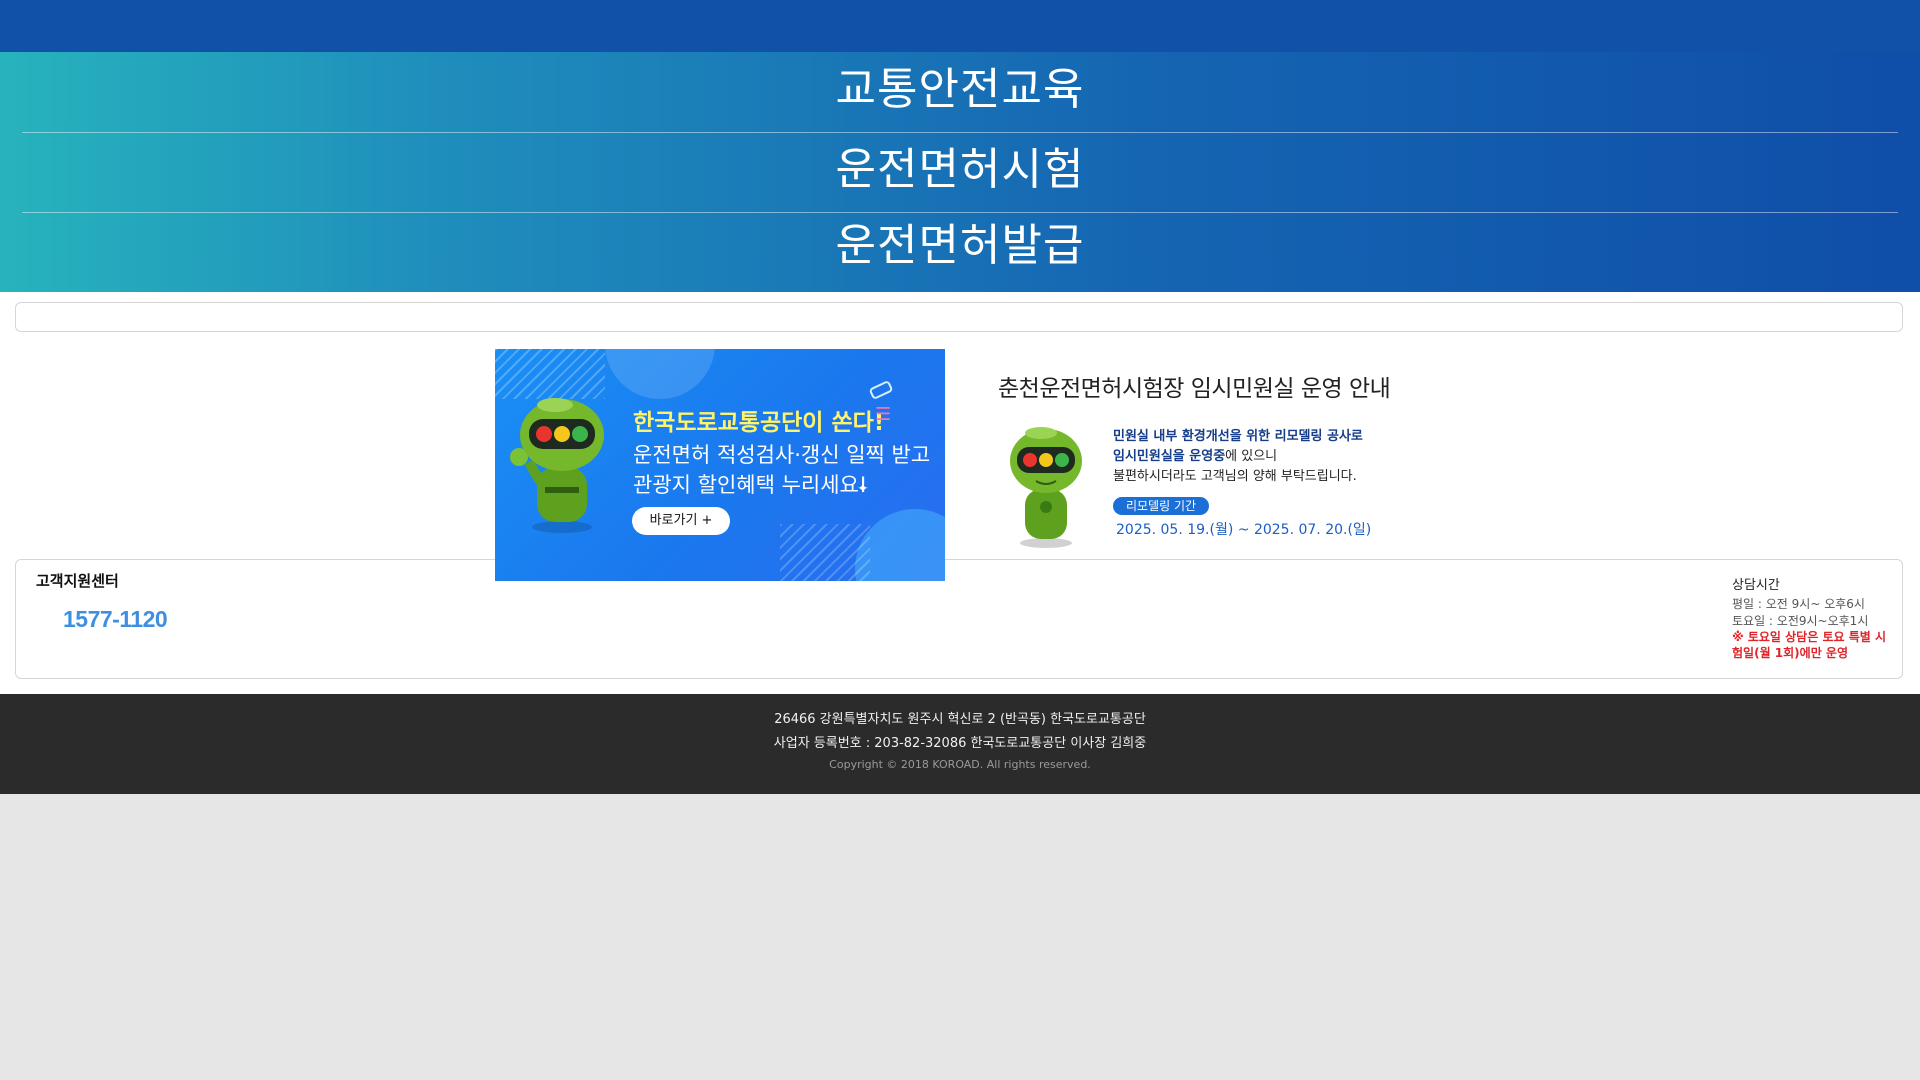 This screenshot has height=1080, width=1920. Describe the element at coordinates (883, 414) in the screenshot. I see `sparkle-icon: ☰` at that location.